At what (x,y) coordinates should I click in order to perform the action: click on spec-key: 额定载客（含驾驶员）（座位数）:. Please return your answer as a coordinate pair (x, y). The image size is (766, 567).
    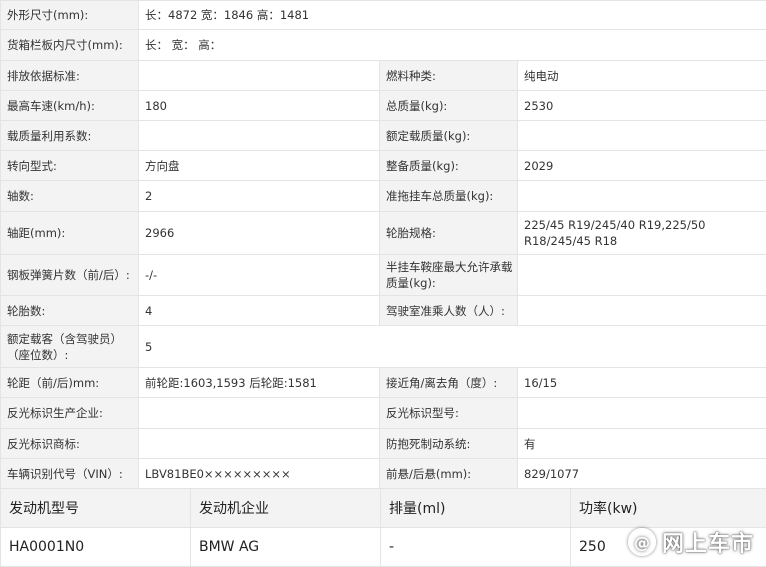
    Looking at the image, I should click on (70, 347).